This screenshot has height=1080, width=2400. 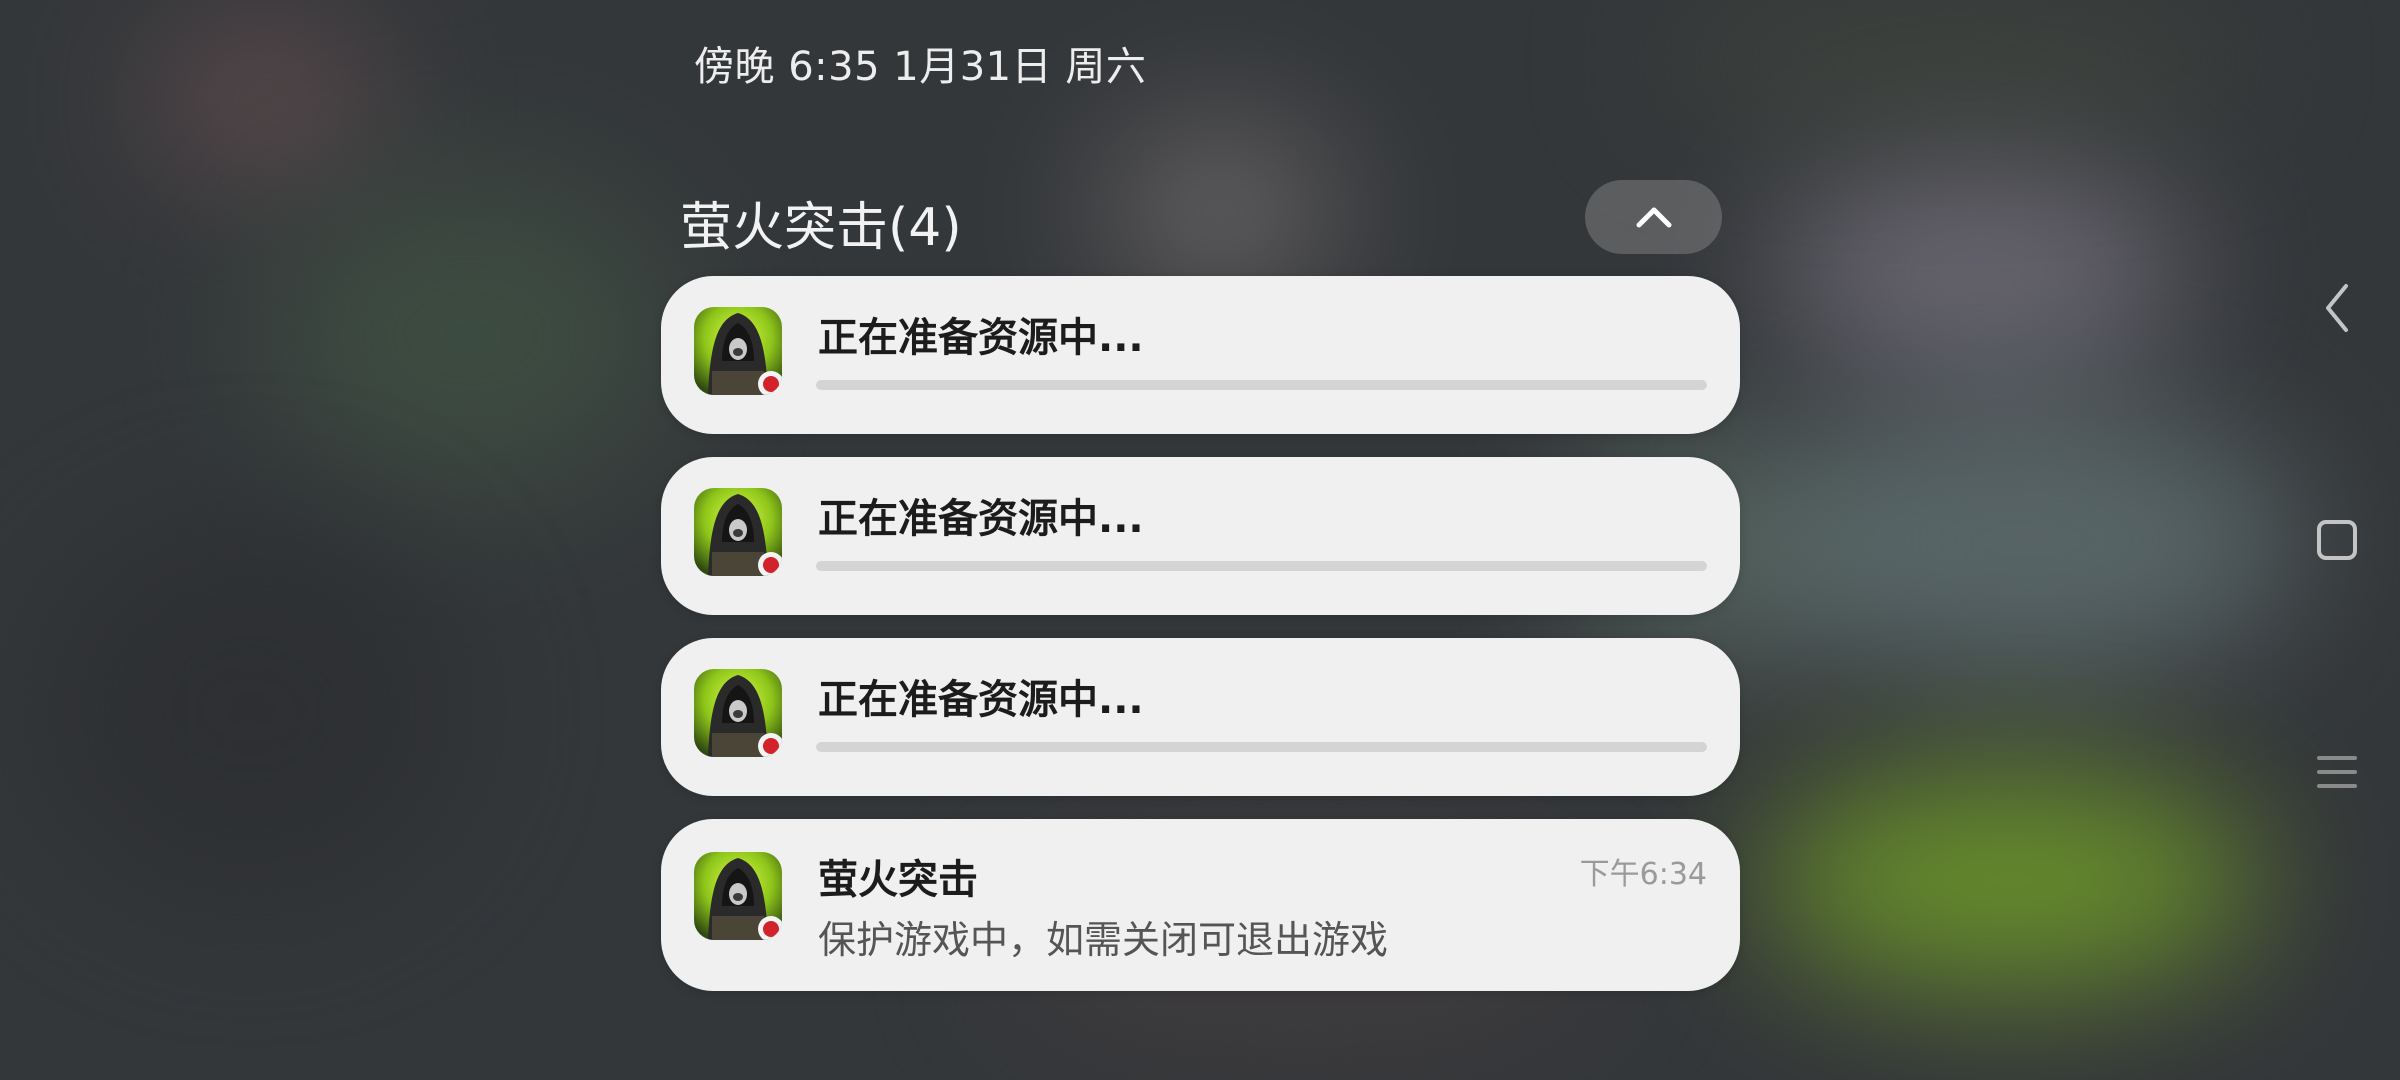 I want to click on recents-menu-button, so click(x=2337, y=772).